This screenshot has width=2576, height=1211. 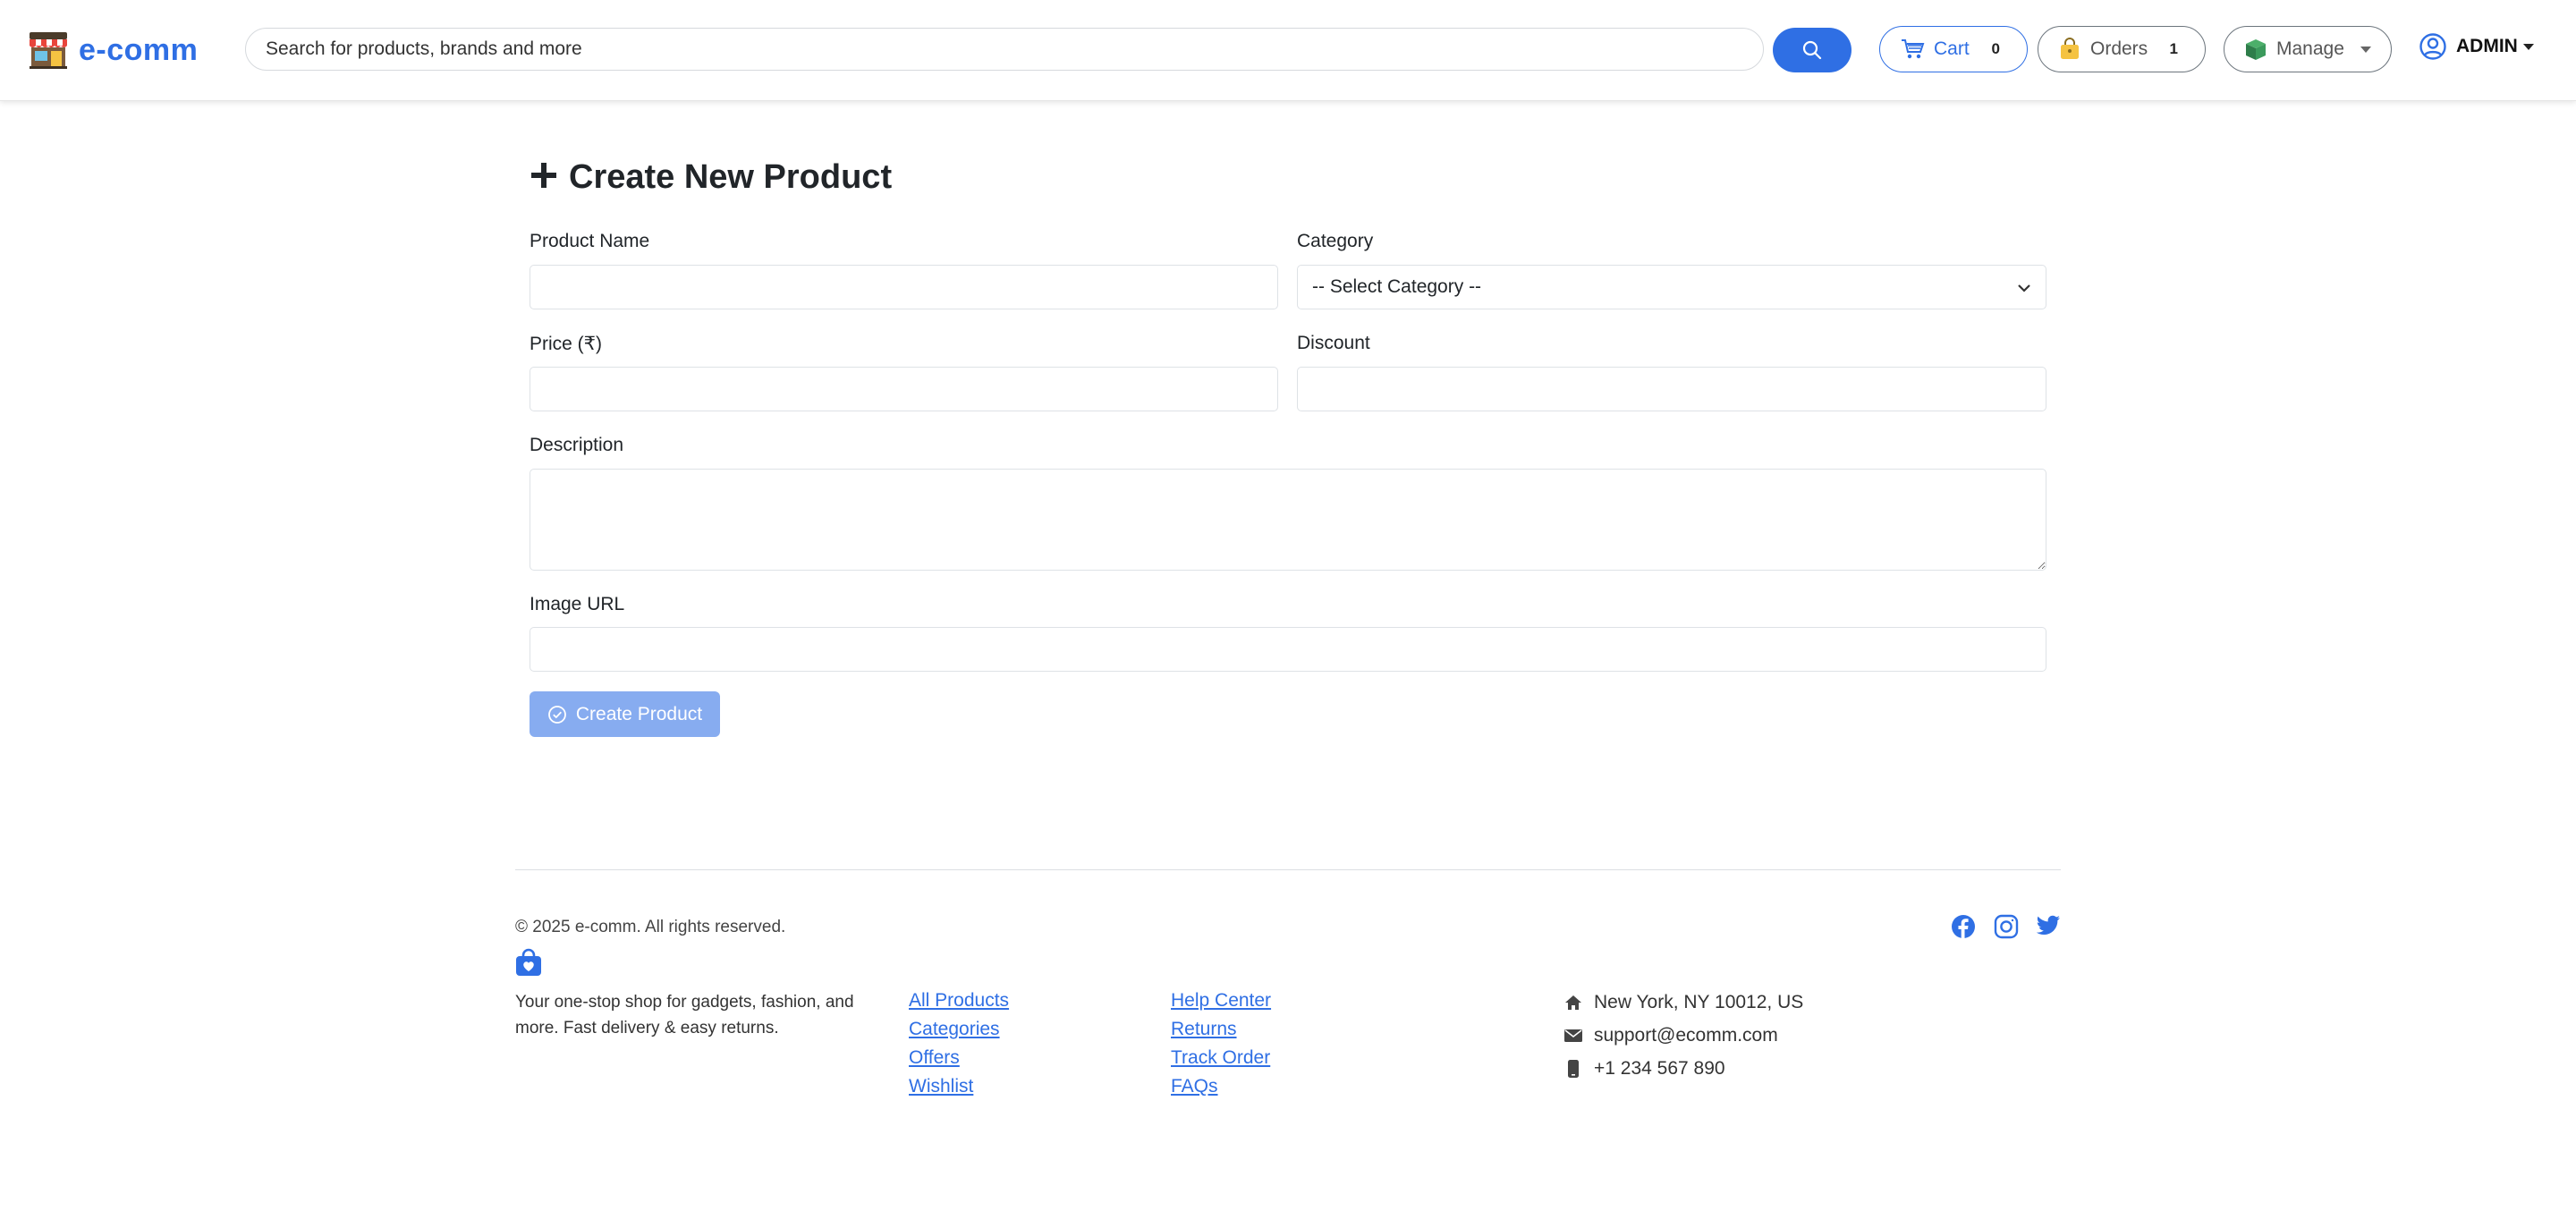 What do you see at coordinates (557, 714) in the screenshot?
I see `check-circle-icon` at bounding box center [557, 714].